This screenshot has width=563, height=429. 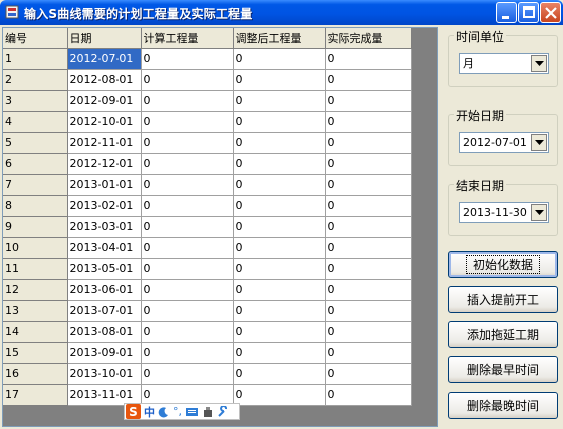 What do you see at coordinates (207, 248) in the screenshot?
I see `table-row: 10 2013-04-01 0 0 0` at bounding box center [207, 248].